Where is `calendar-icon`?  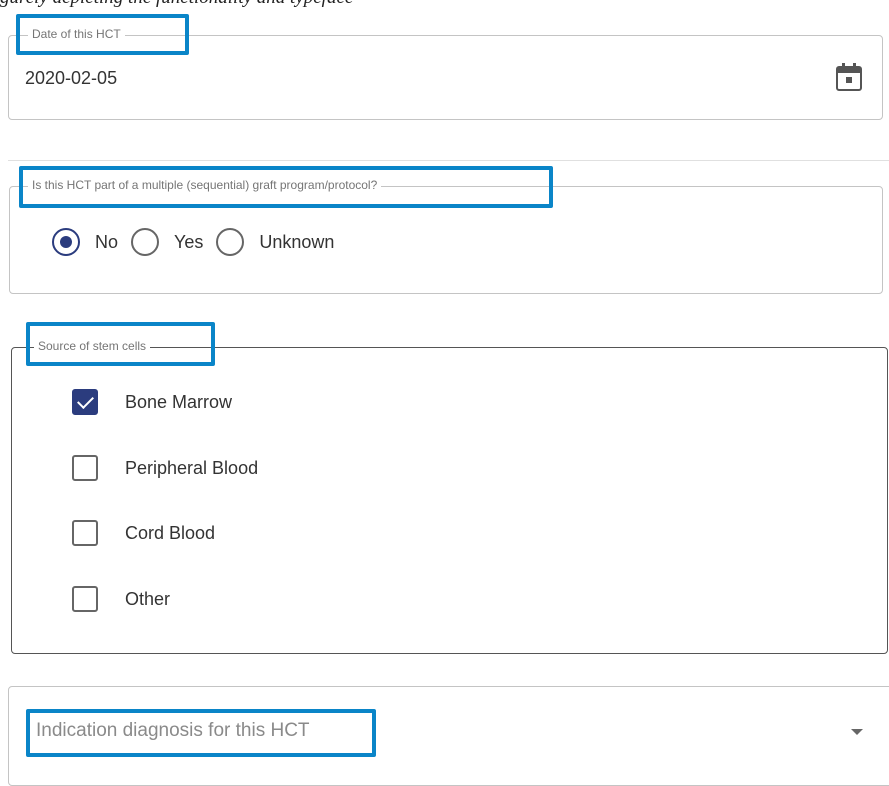
calendar-icon is located at coordinates (849, 77).